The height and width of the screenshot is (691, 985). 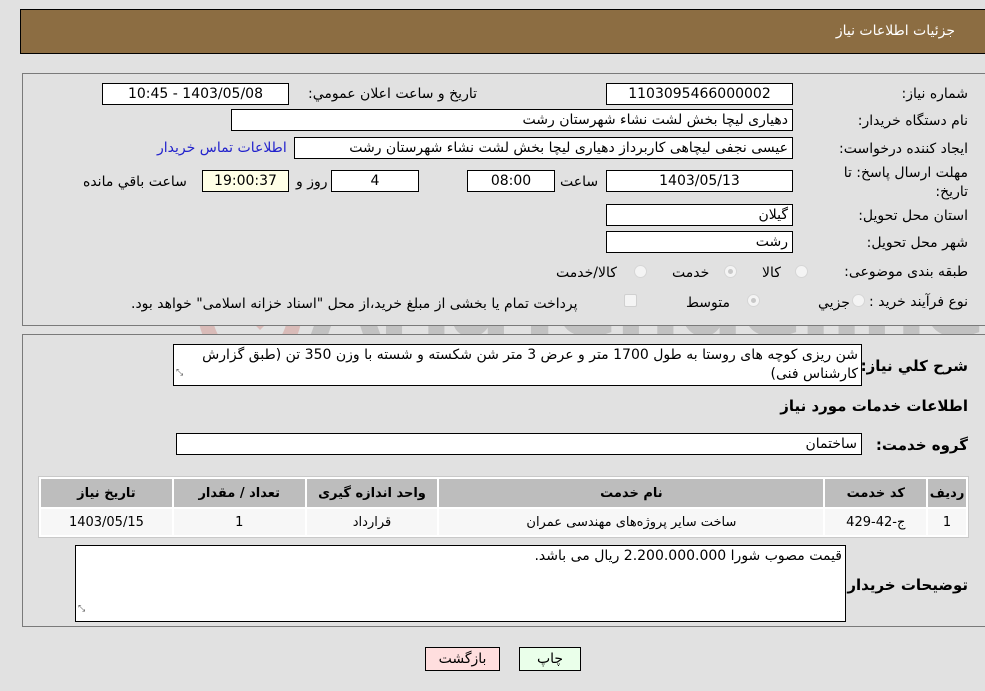 What do you see at coordinates (579, 182) in the screenshot?
I see `deadline-time-label: ساعت` at bounding box center [579, 182].